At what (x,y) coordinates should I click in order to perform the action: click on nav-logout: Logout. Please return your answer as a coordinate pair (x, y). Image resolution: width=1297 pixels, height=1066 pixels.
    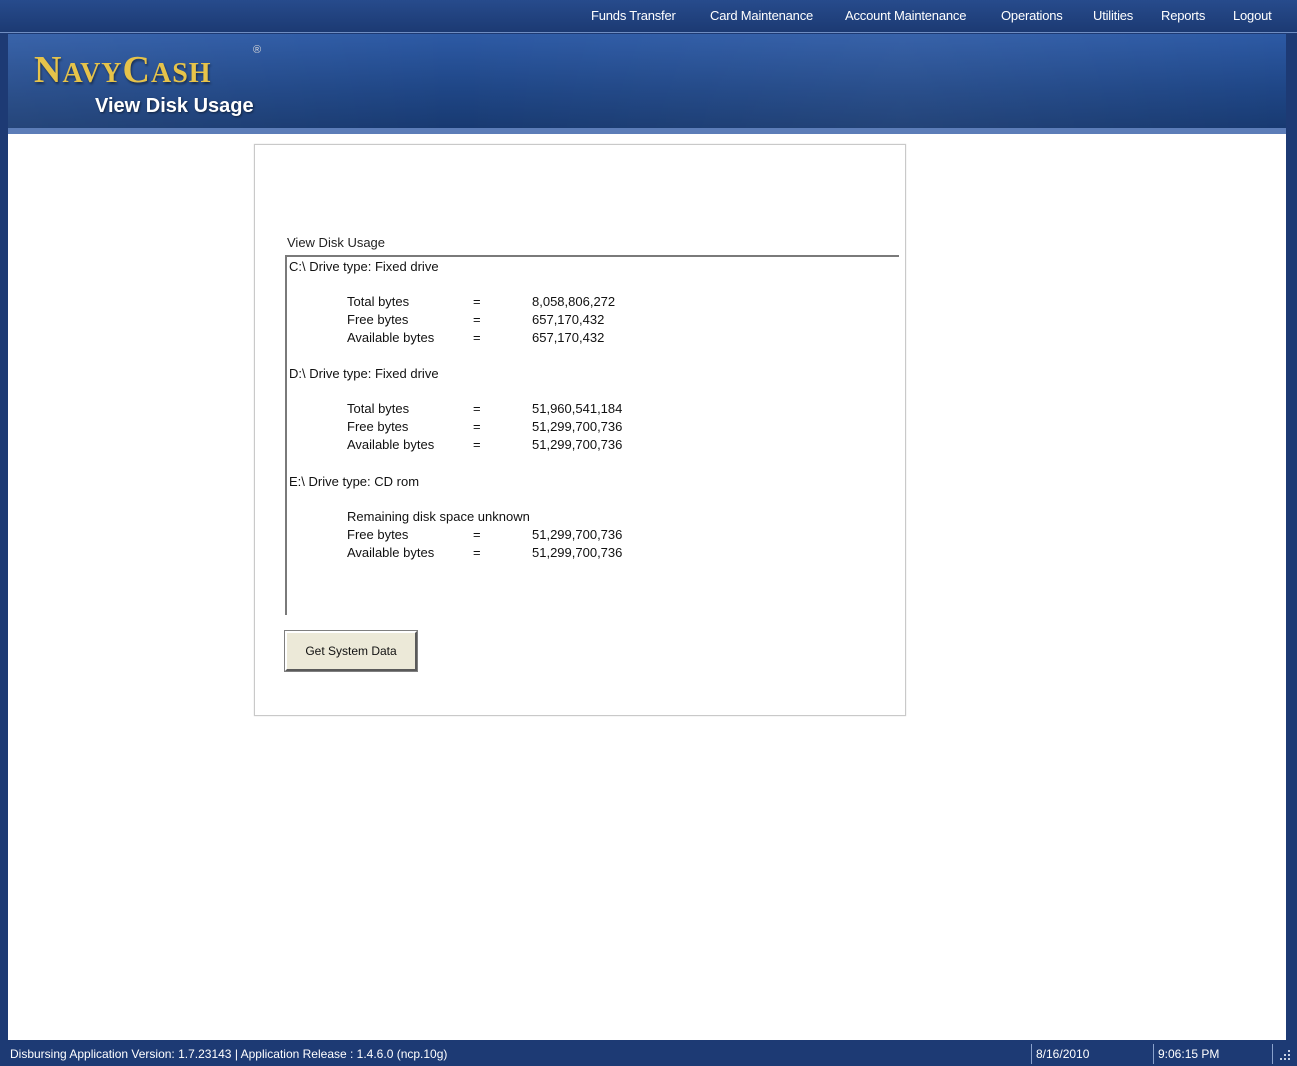
    Looking at the image, I should click on (1252, 15).